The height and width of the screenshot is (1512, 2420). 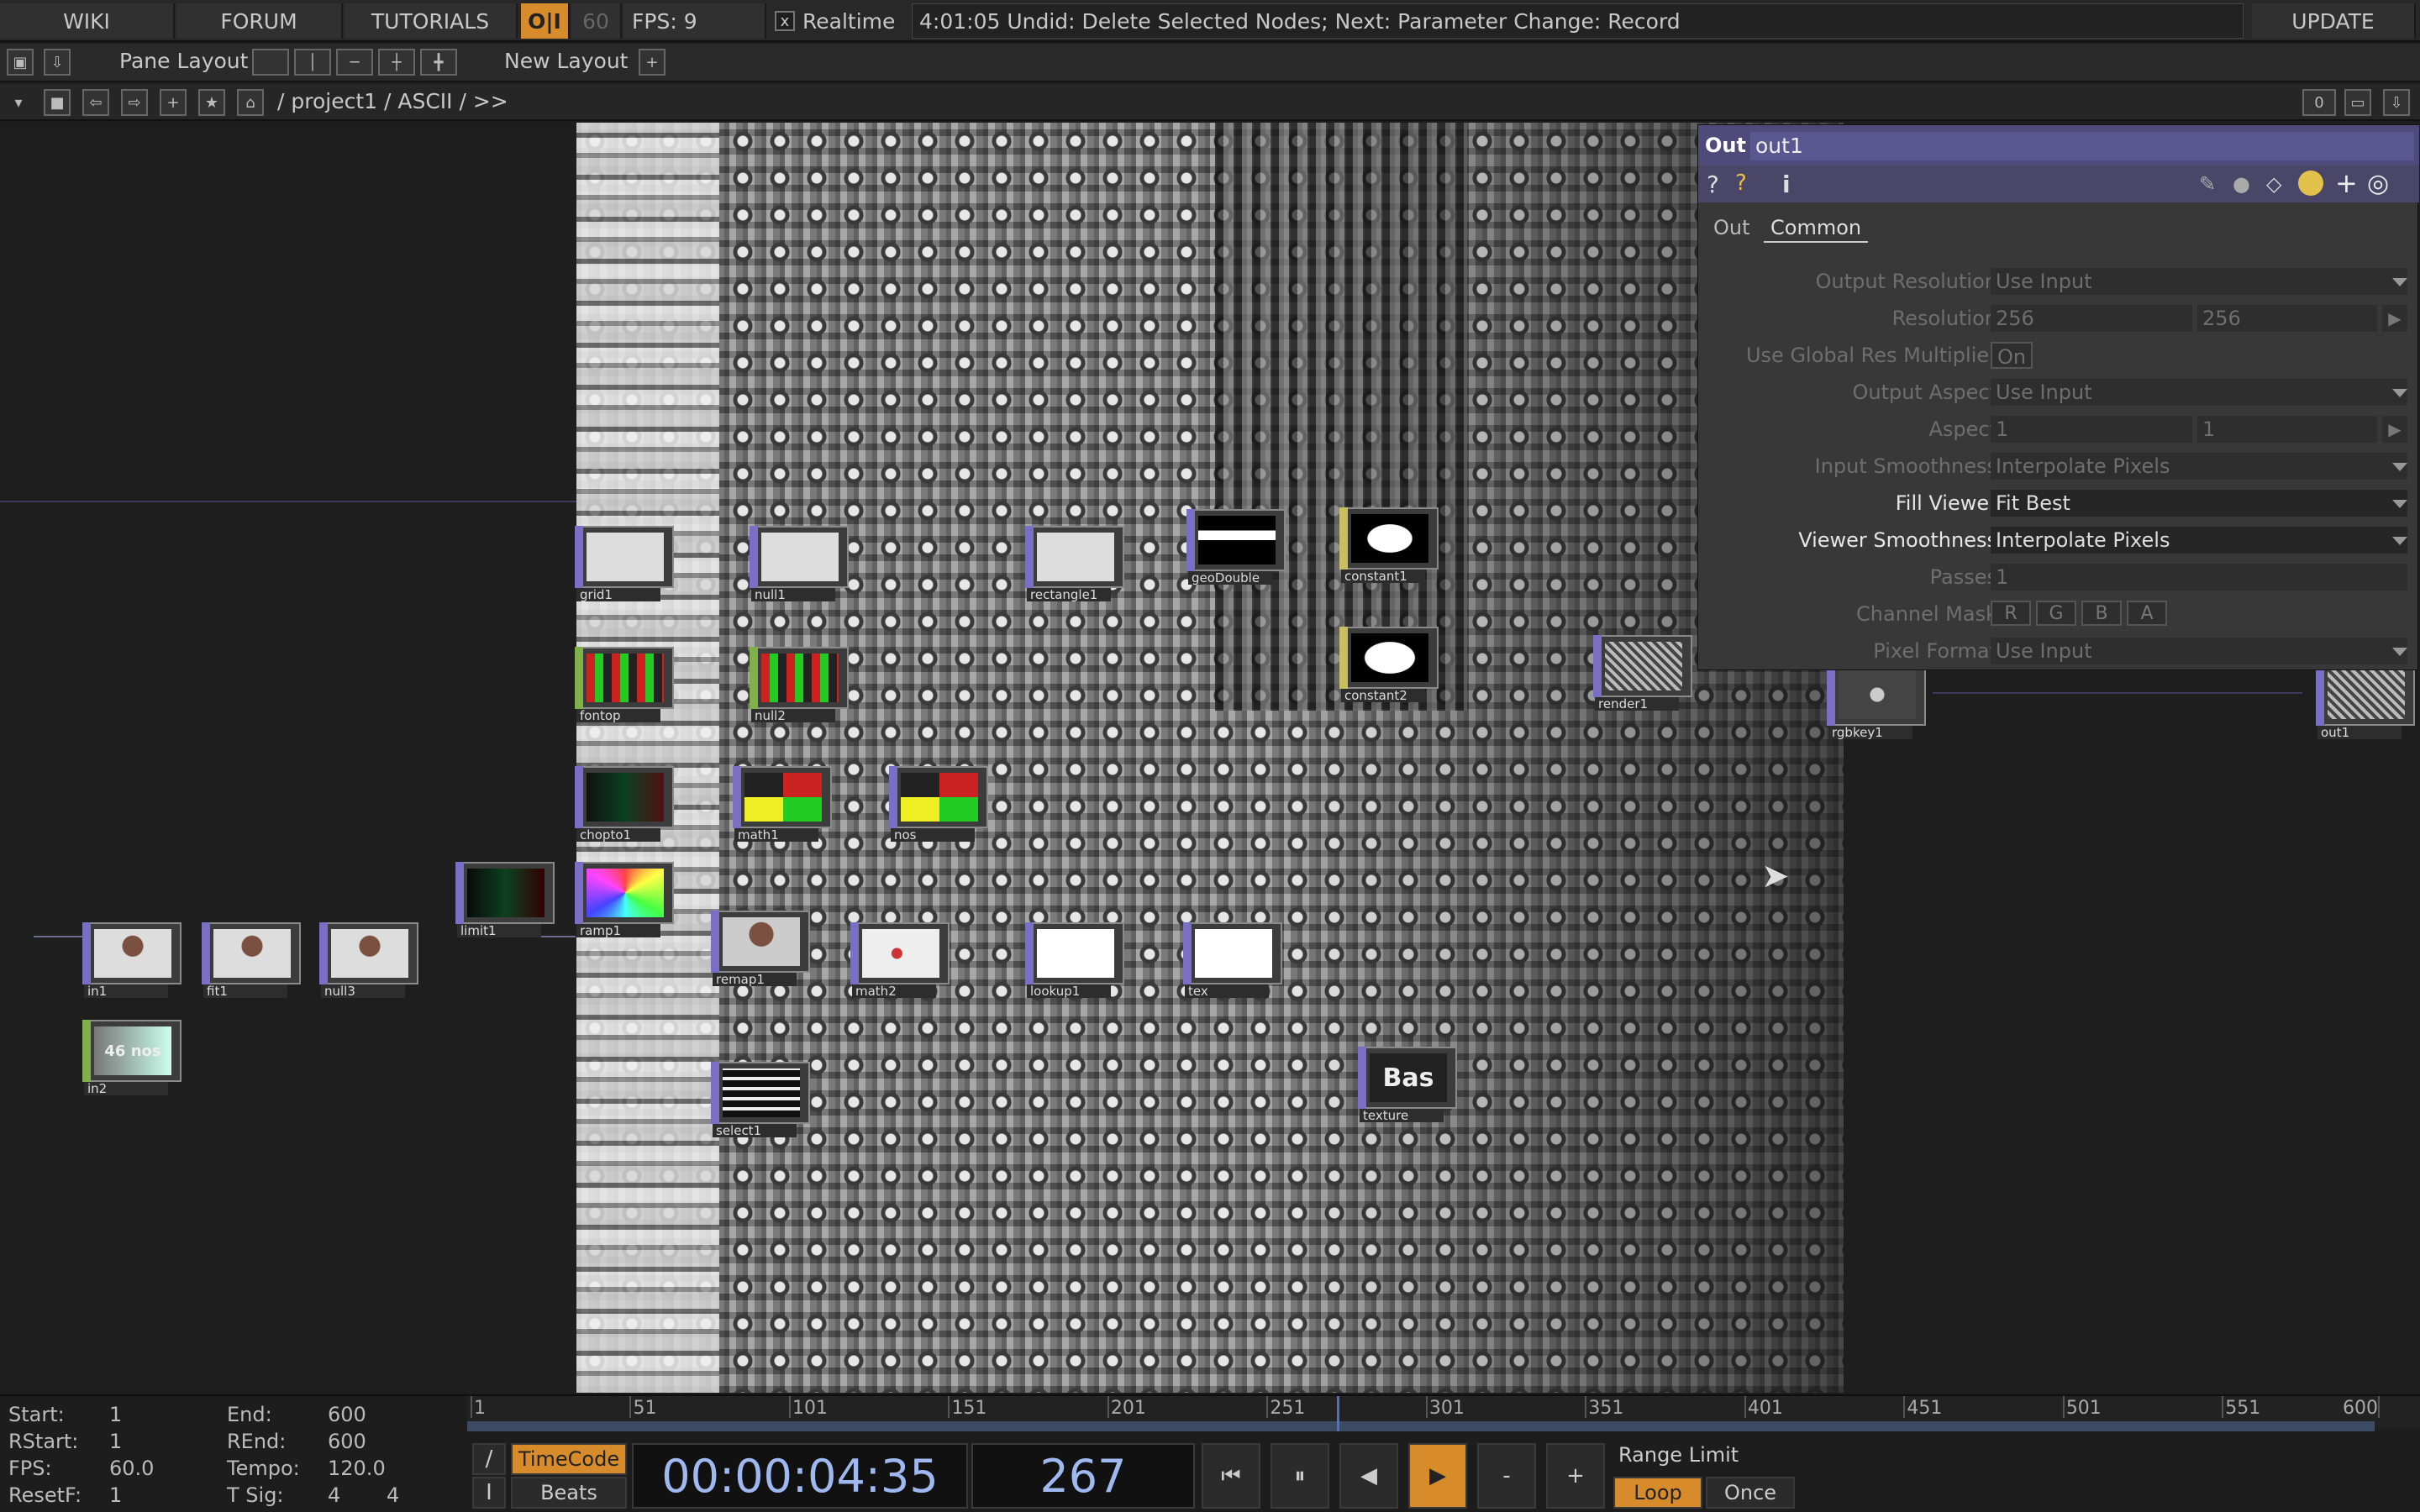 I want to click on operator-name-field: out1, so click(x=2082, y=146).